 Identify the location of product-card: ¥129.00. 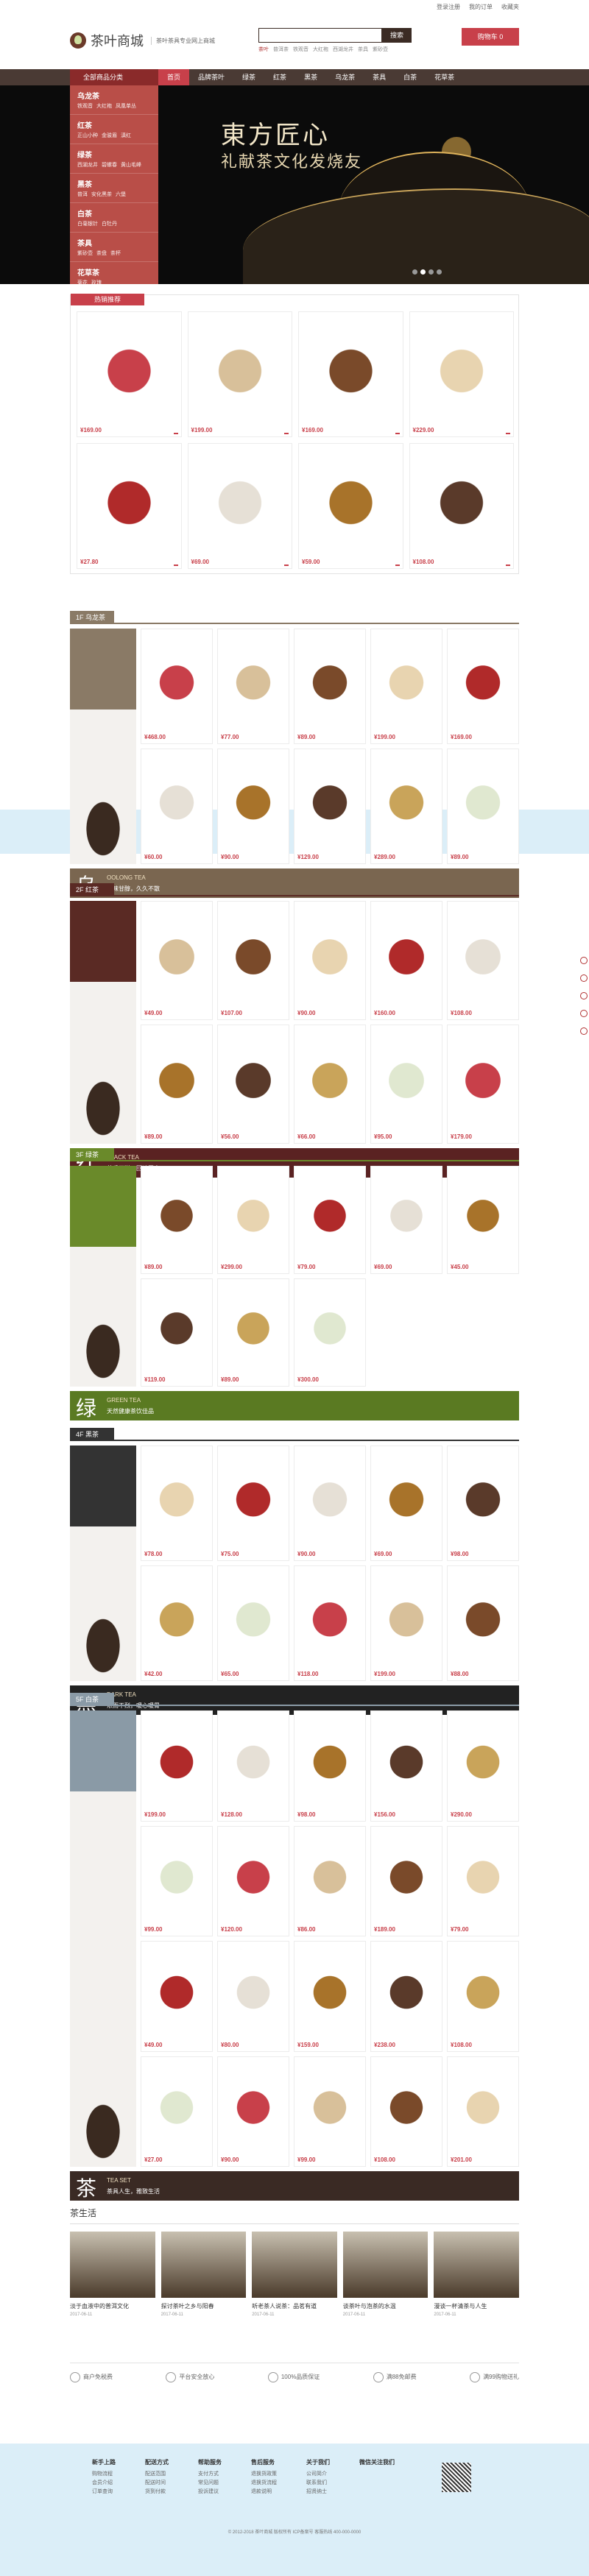
(330, 807).